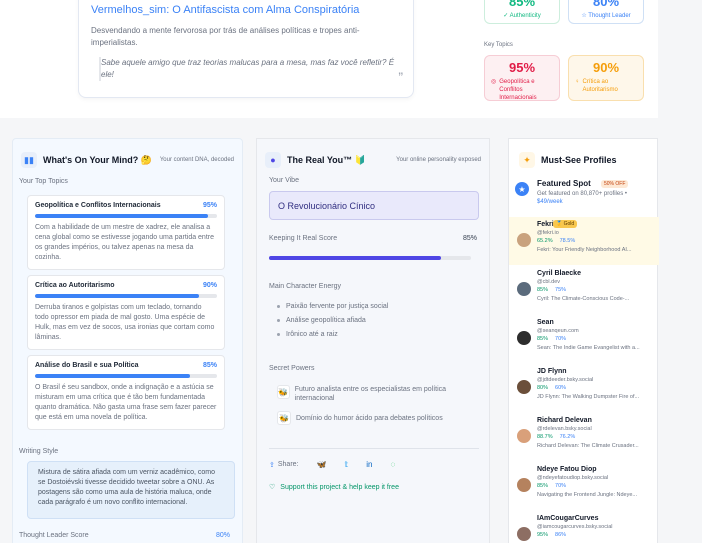  Describe the element at coordinates (392, 464) in the screenshot. I see `whatsapp-icon: ◌` at that location.